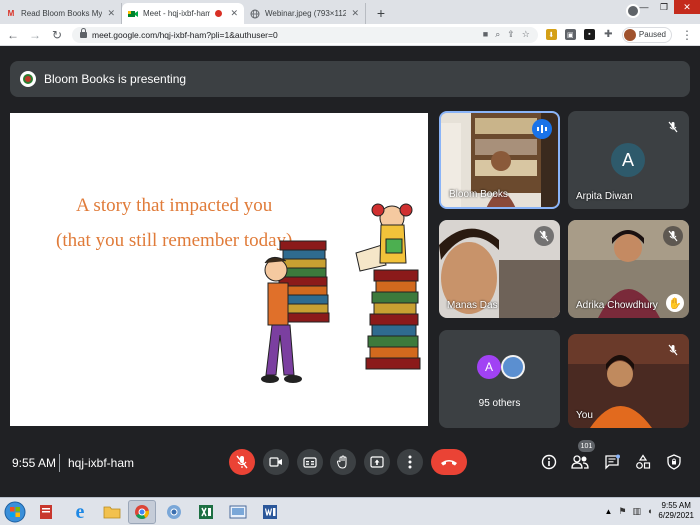 This screenshot has width=700, height=525. What do you see at coordinates (664, 7) in the screenshot?
I see `maximize-icon: ❐` at bounding box center [664, 7].